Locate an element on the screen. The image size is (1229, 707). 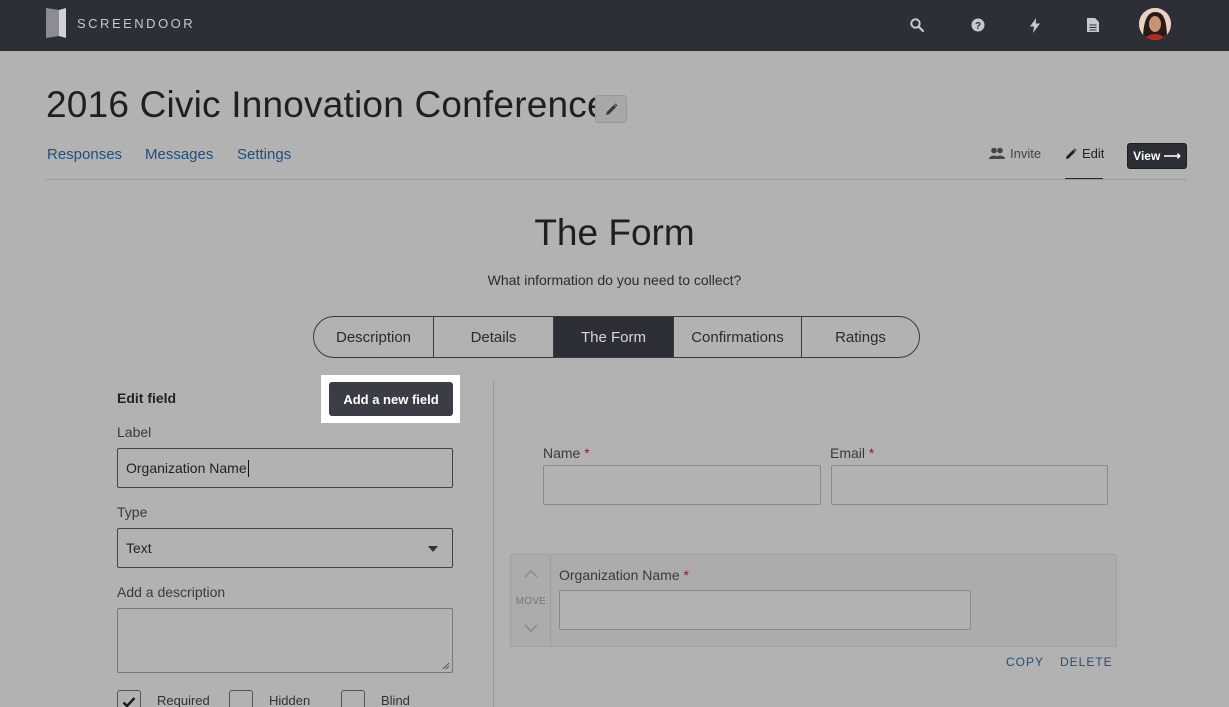
preview-email-input is located at coordinates (969, 485).